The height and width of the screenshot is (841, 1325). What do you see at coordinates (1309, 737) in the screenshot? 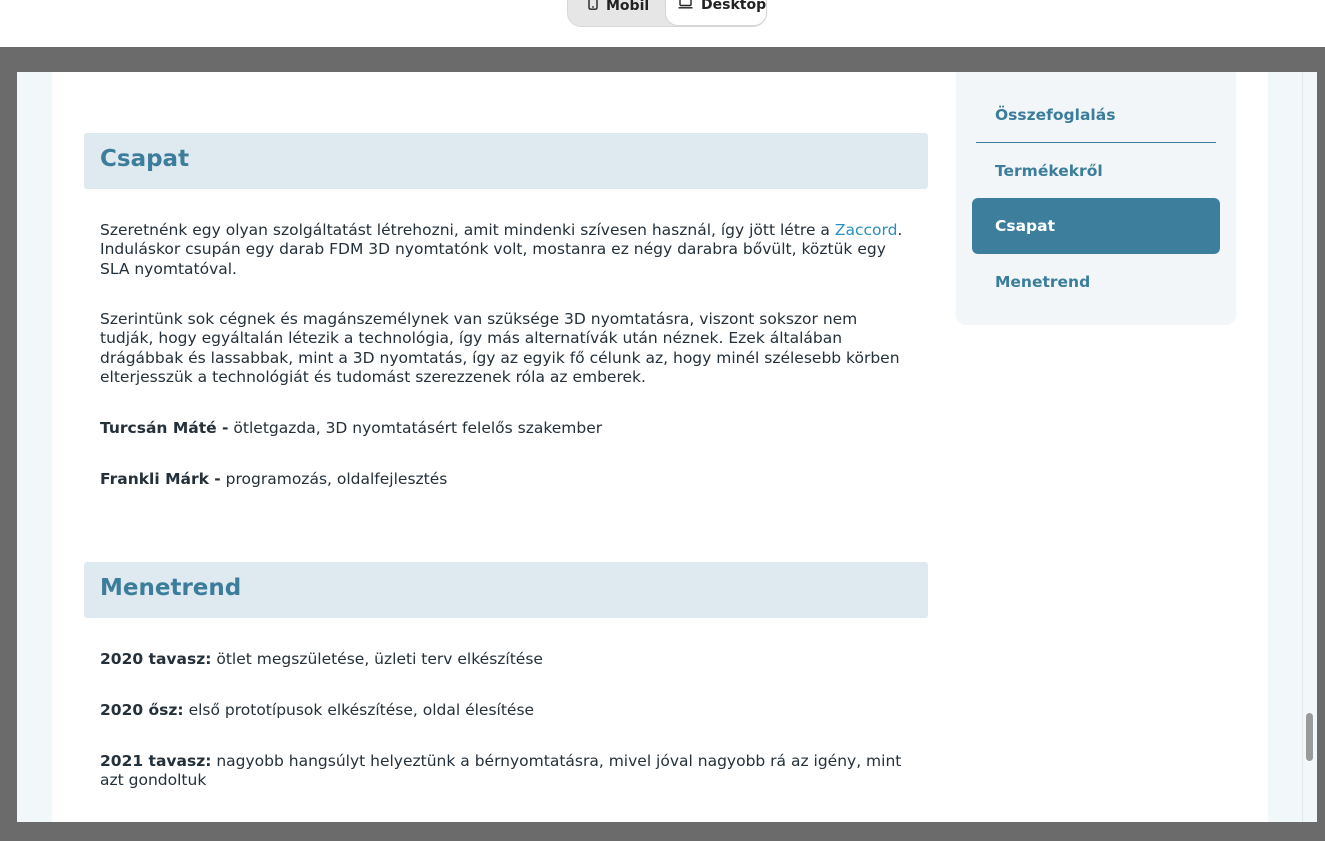
I see `scrollbar-thumb` at bounding box center [1309, 737].